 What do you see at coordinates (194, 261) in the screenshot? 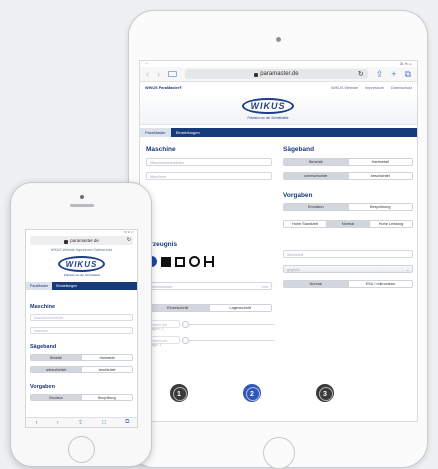
I see `round-tube-icon` at bounding box center [194, 261].